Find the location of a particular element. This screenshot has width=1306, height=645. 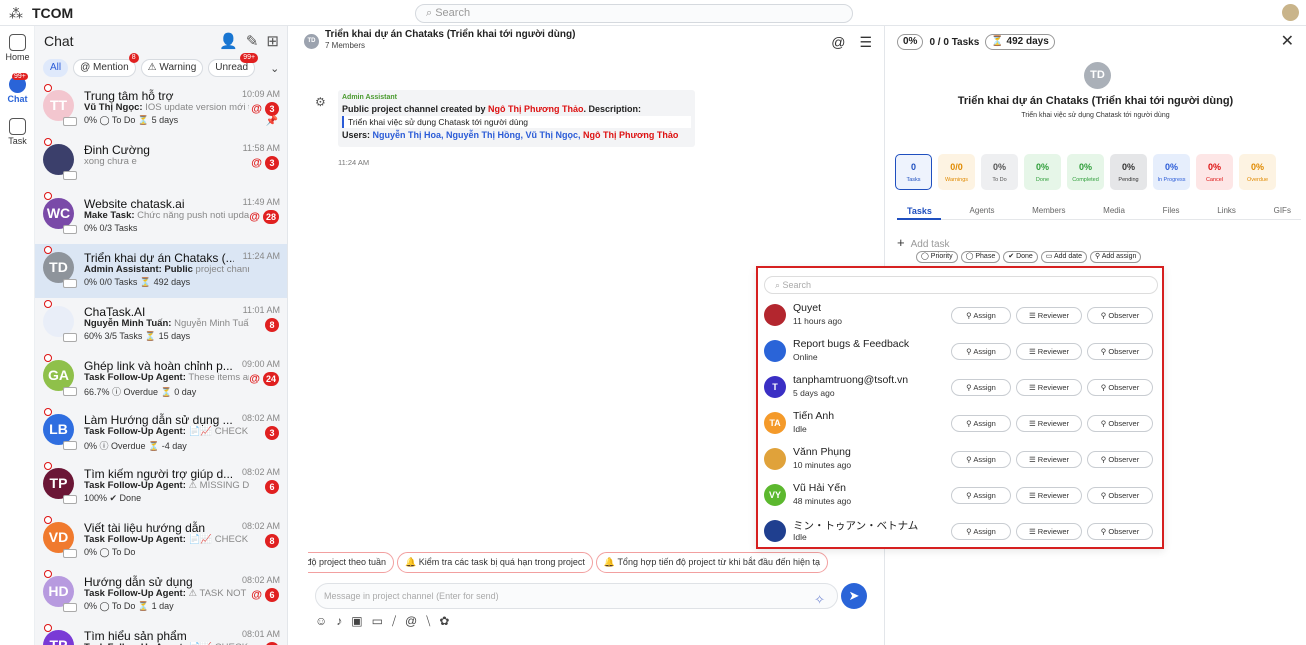

preview-sender: Task Follow-Up Agent: is located at coordinates (135, 593).